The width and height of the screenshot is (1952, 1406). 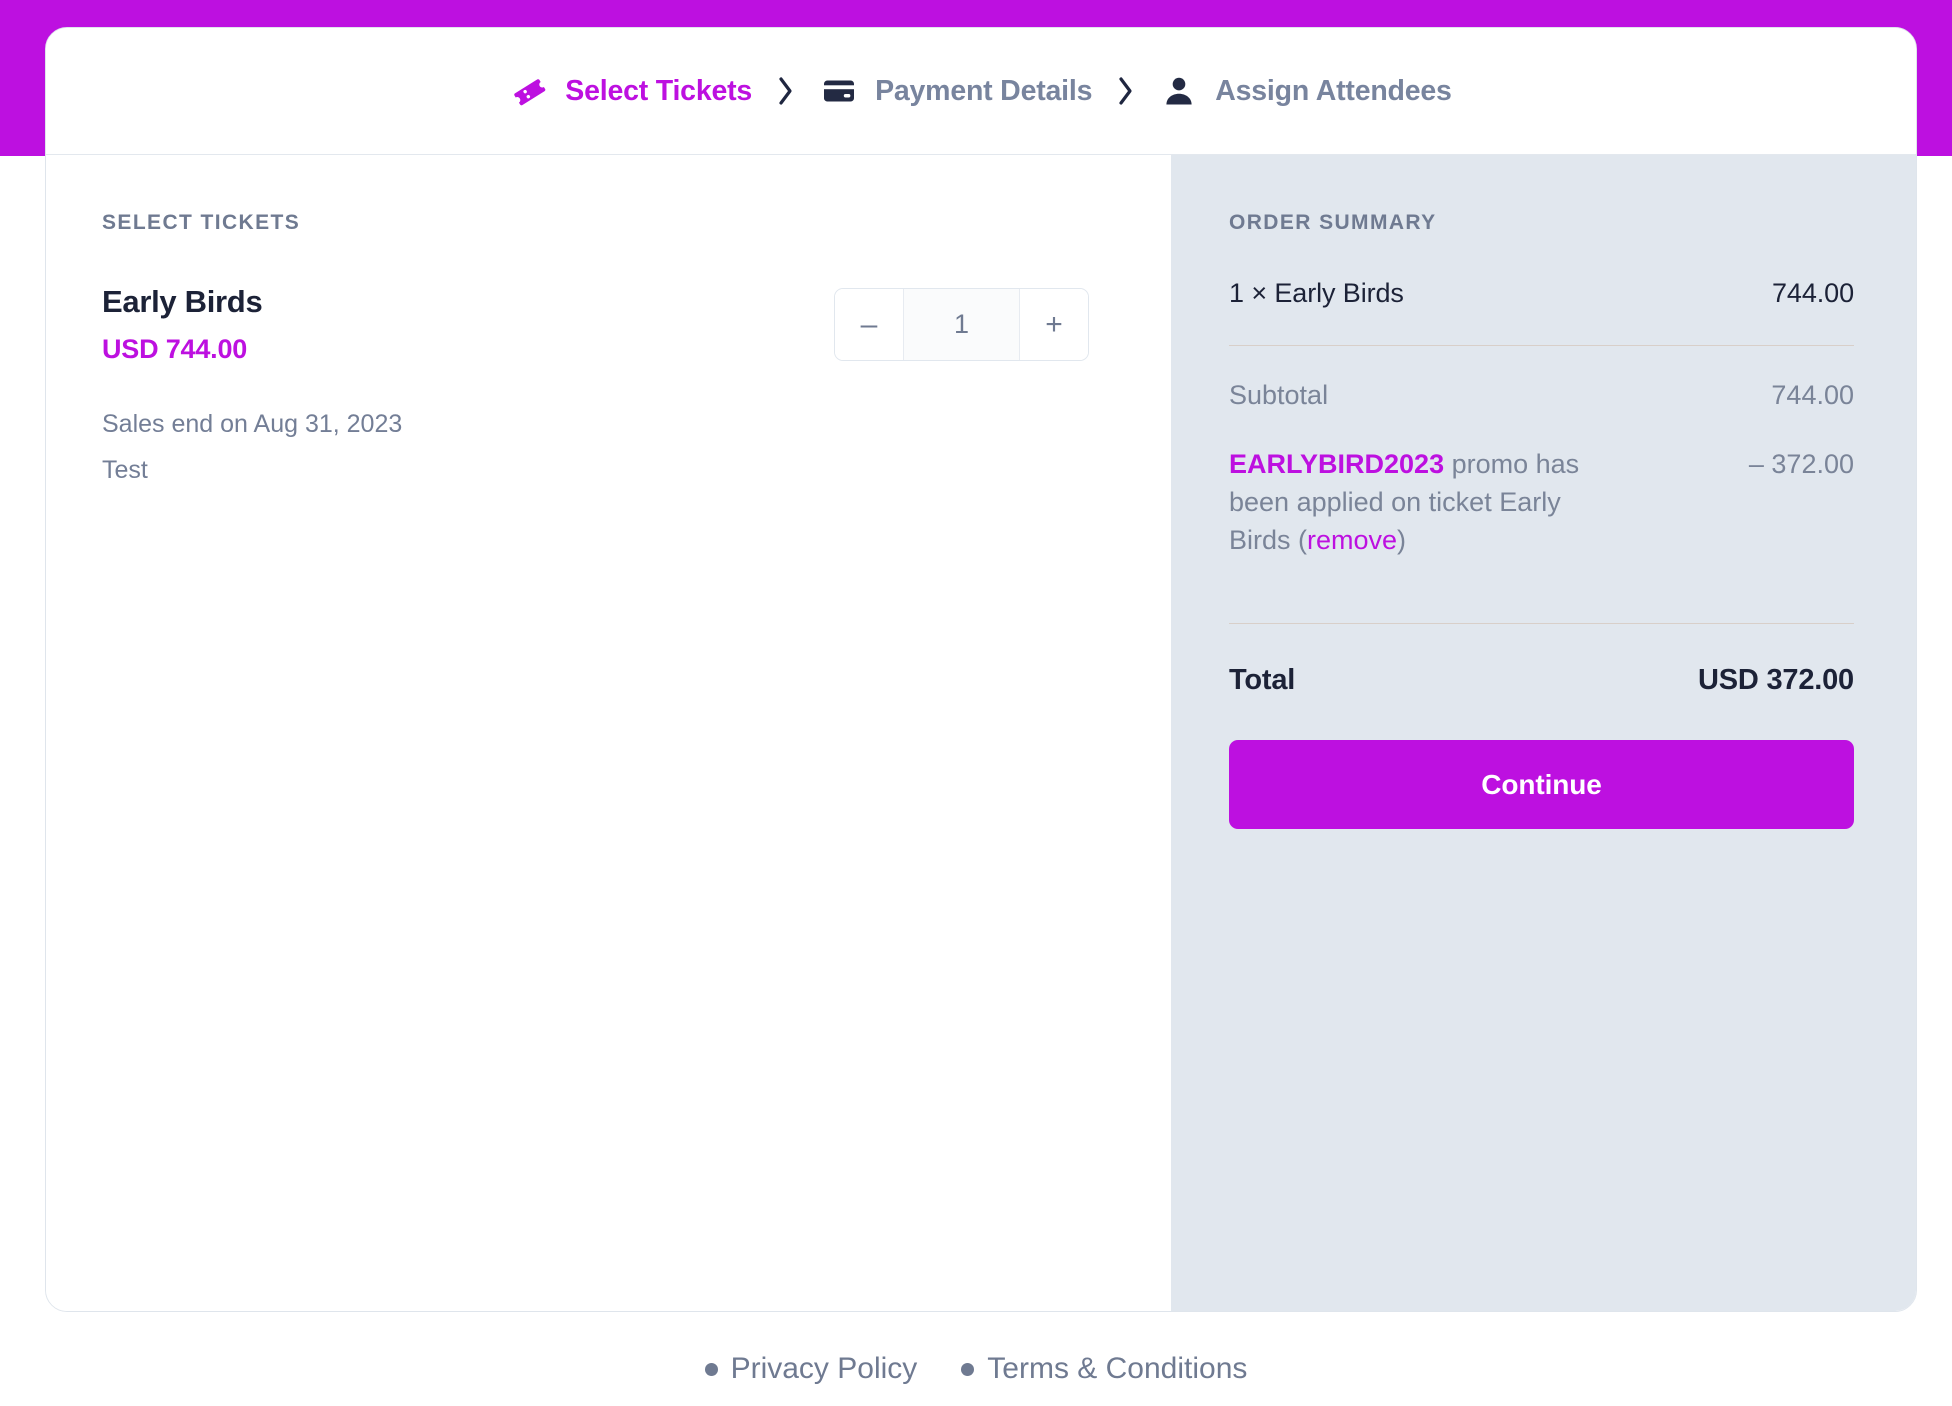 I want to click on page-footer: Privacy Policy Terms & Conditions, so click(x=976, y=1369).